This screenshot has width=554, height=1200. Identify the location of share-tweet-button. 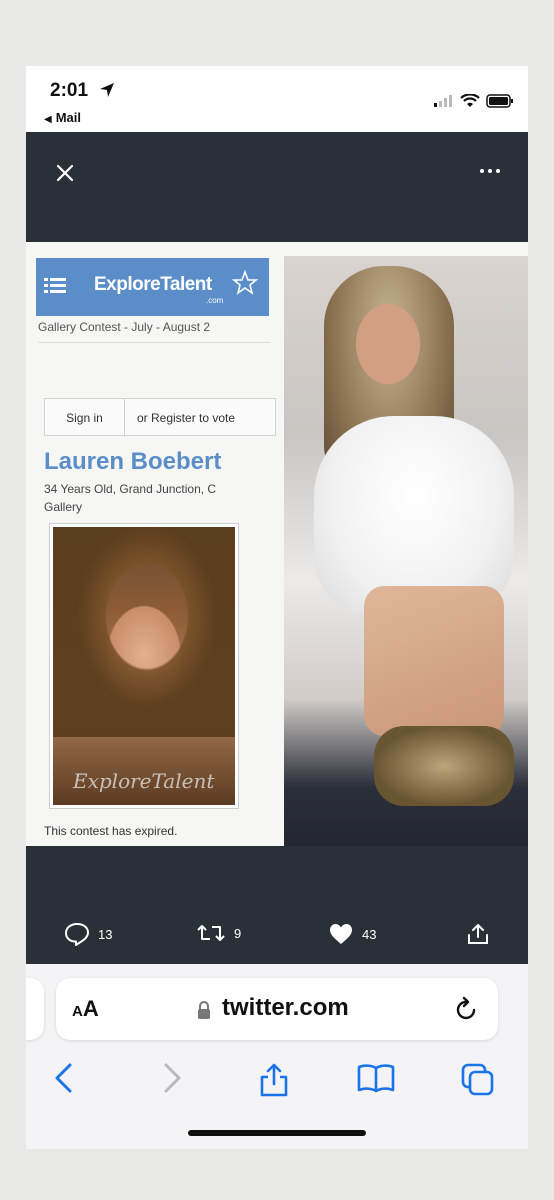
(478, 934).